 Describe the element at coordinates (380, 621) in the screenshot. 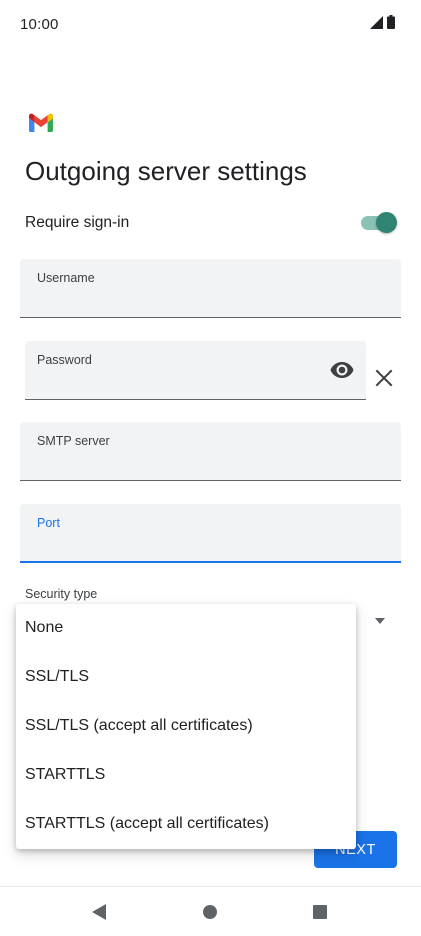

I see `chevron-down-icon` at that location.